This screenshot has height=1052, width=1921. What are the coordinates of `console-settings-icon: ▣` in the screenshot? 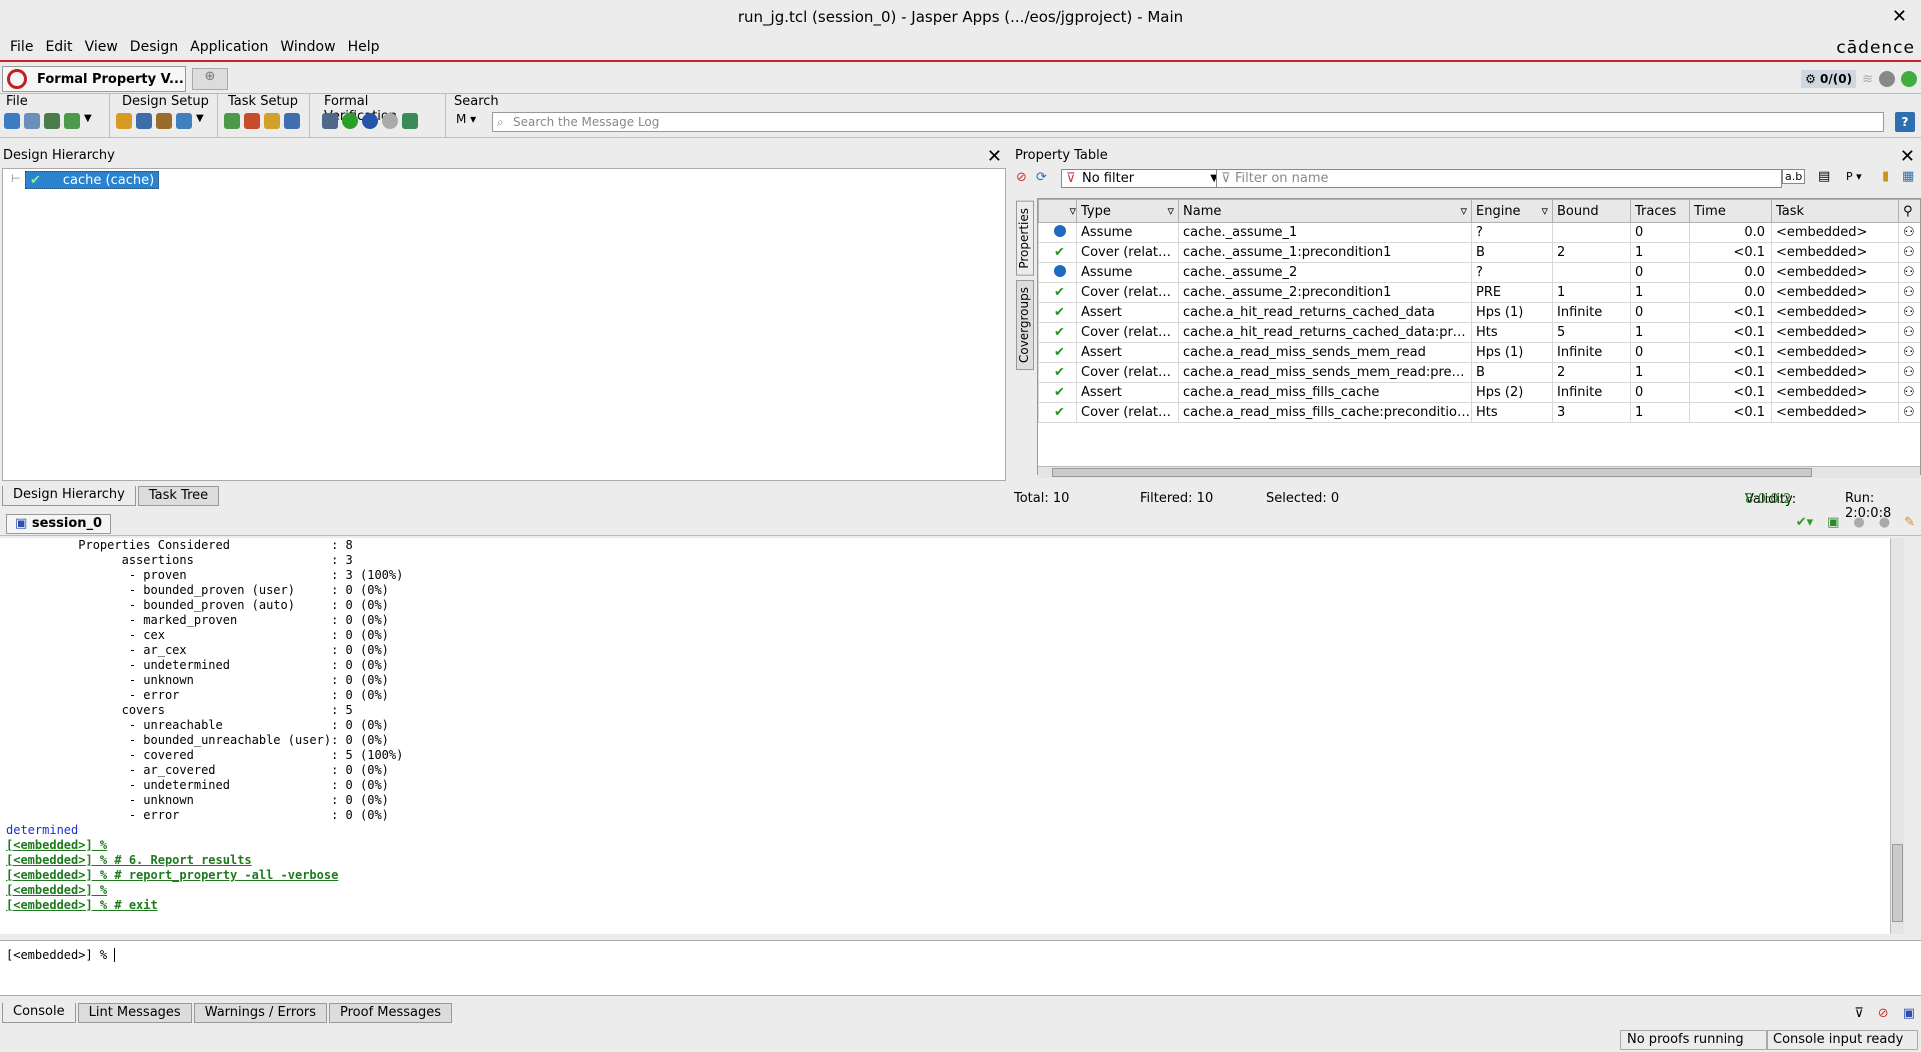 It's located at (1909, 1013).